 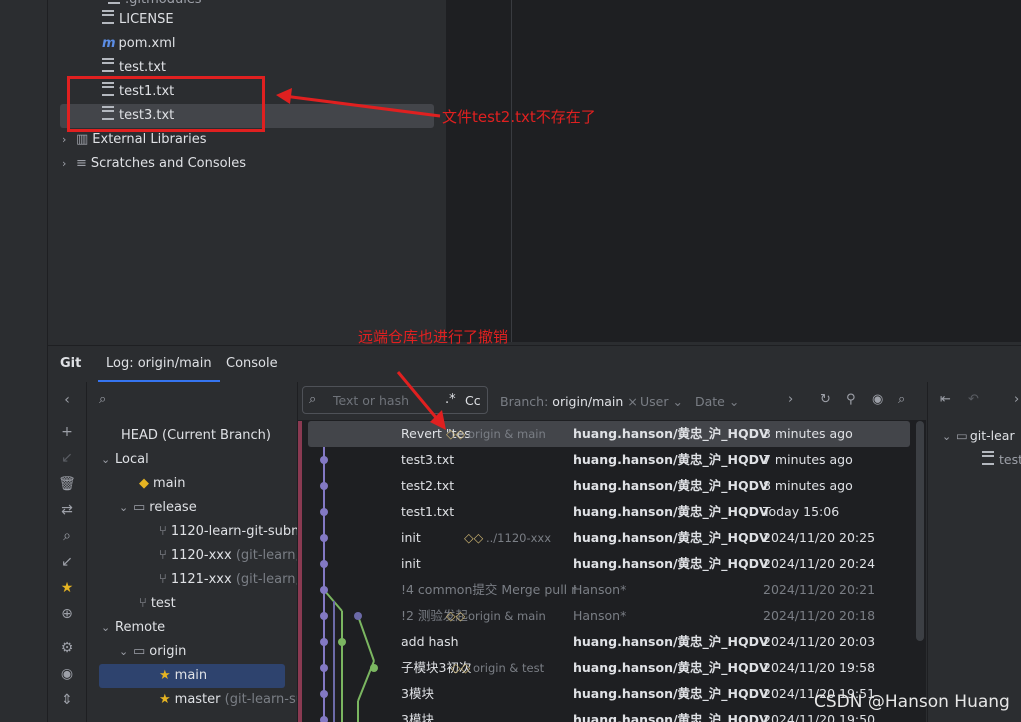 What do you see at coordinates (473, 400) in the screenshot?
I see `case-toggle: Cc` at bounding box center [473, 400].